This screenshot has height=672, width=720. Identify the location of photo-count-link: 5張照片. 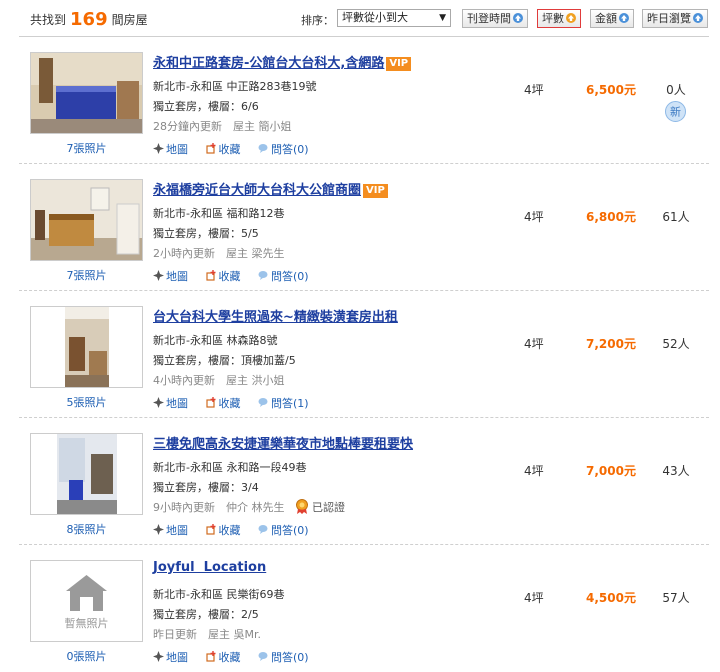
(86, 402).